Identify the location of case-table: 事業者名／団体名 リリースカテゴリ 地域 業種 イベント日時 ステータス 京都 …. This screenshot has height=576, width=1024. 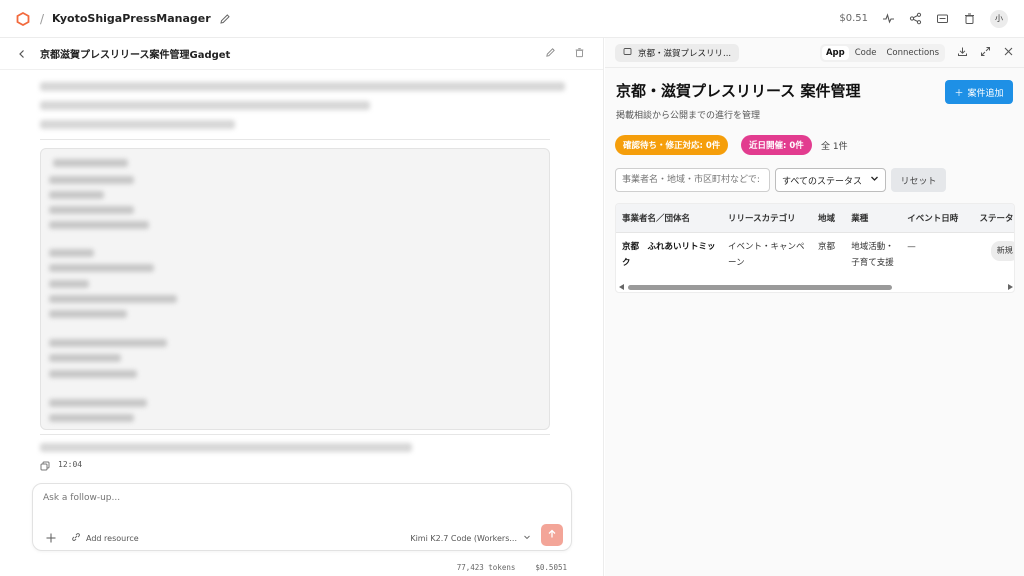
(815, 248).